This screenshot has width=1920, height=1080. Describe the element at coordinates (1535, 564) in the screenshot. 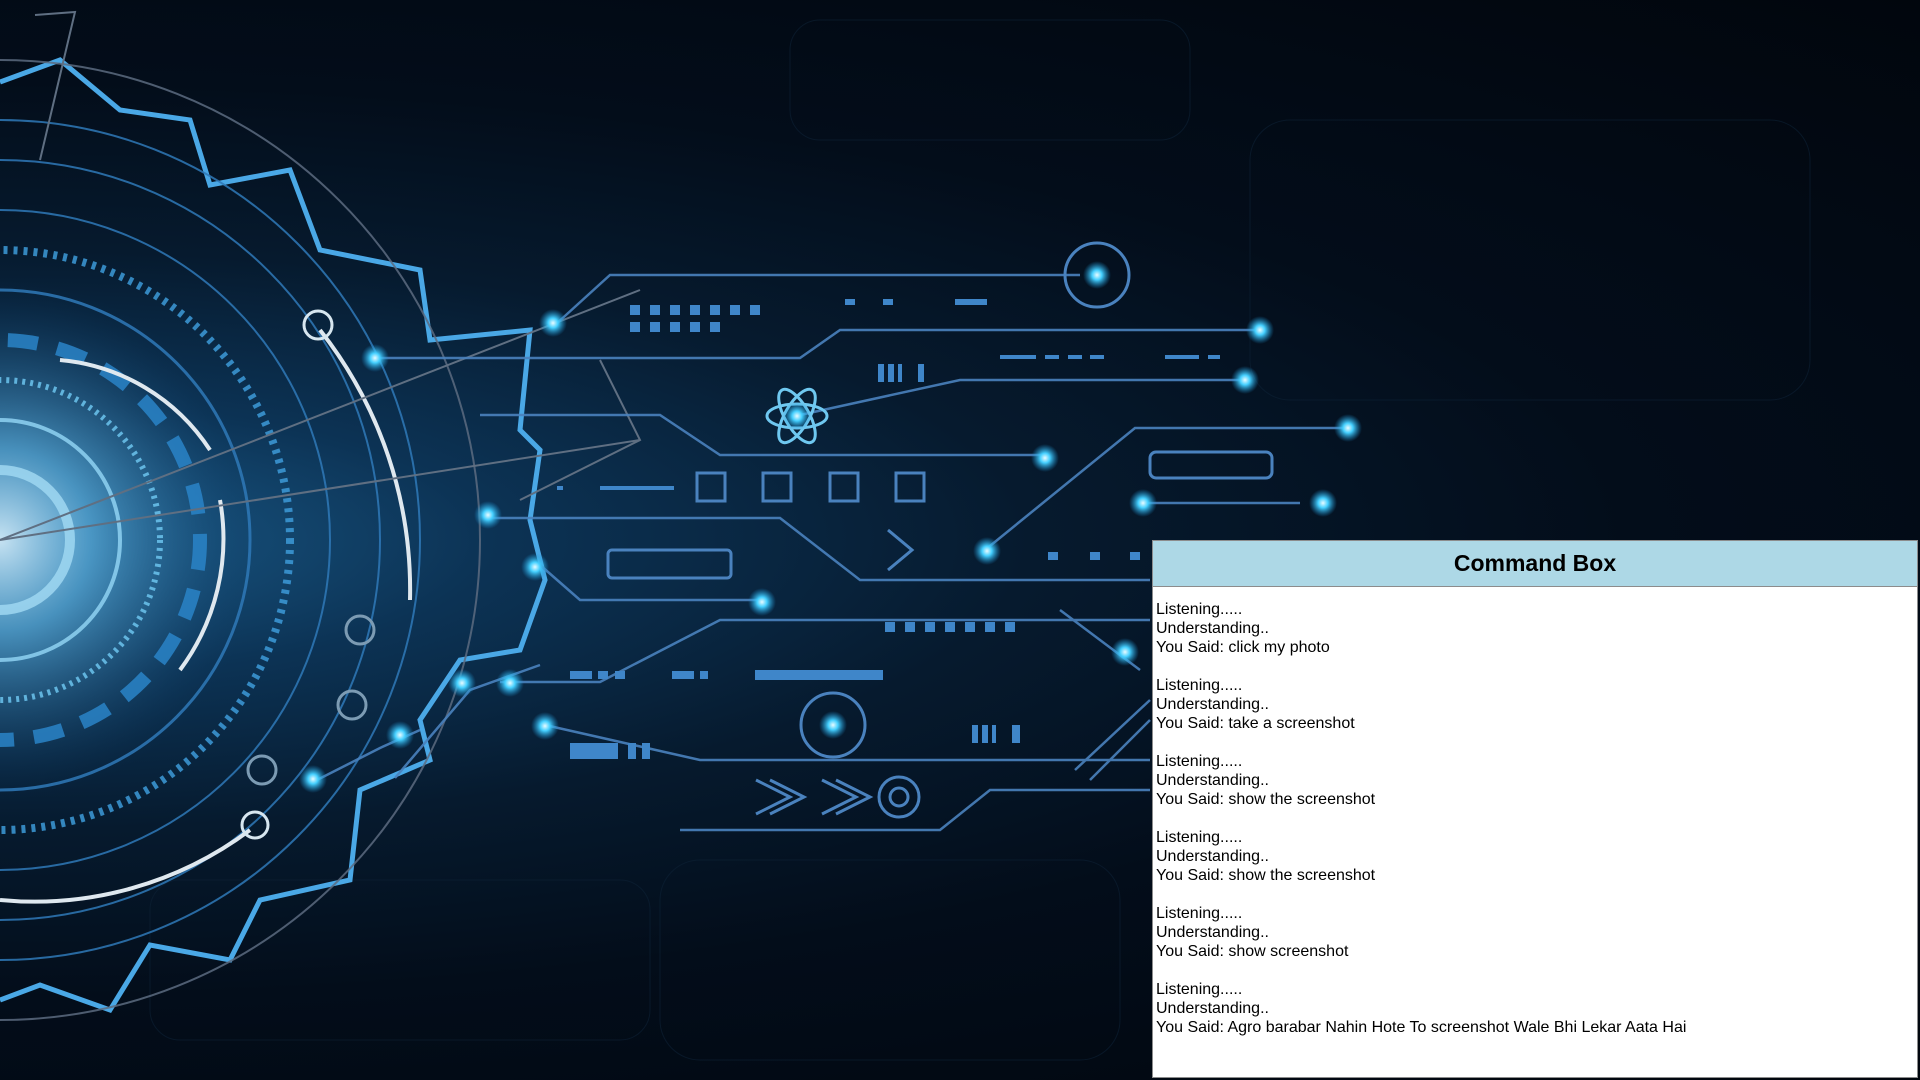

I see `command-box-title: Command Box` at that location.